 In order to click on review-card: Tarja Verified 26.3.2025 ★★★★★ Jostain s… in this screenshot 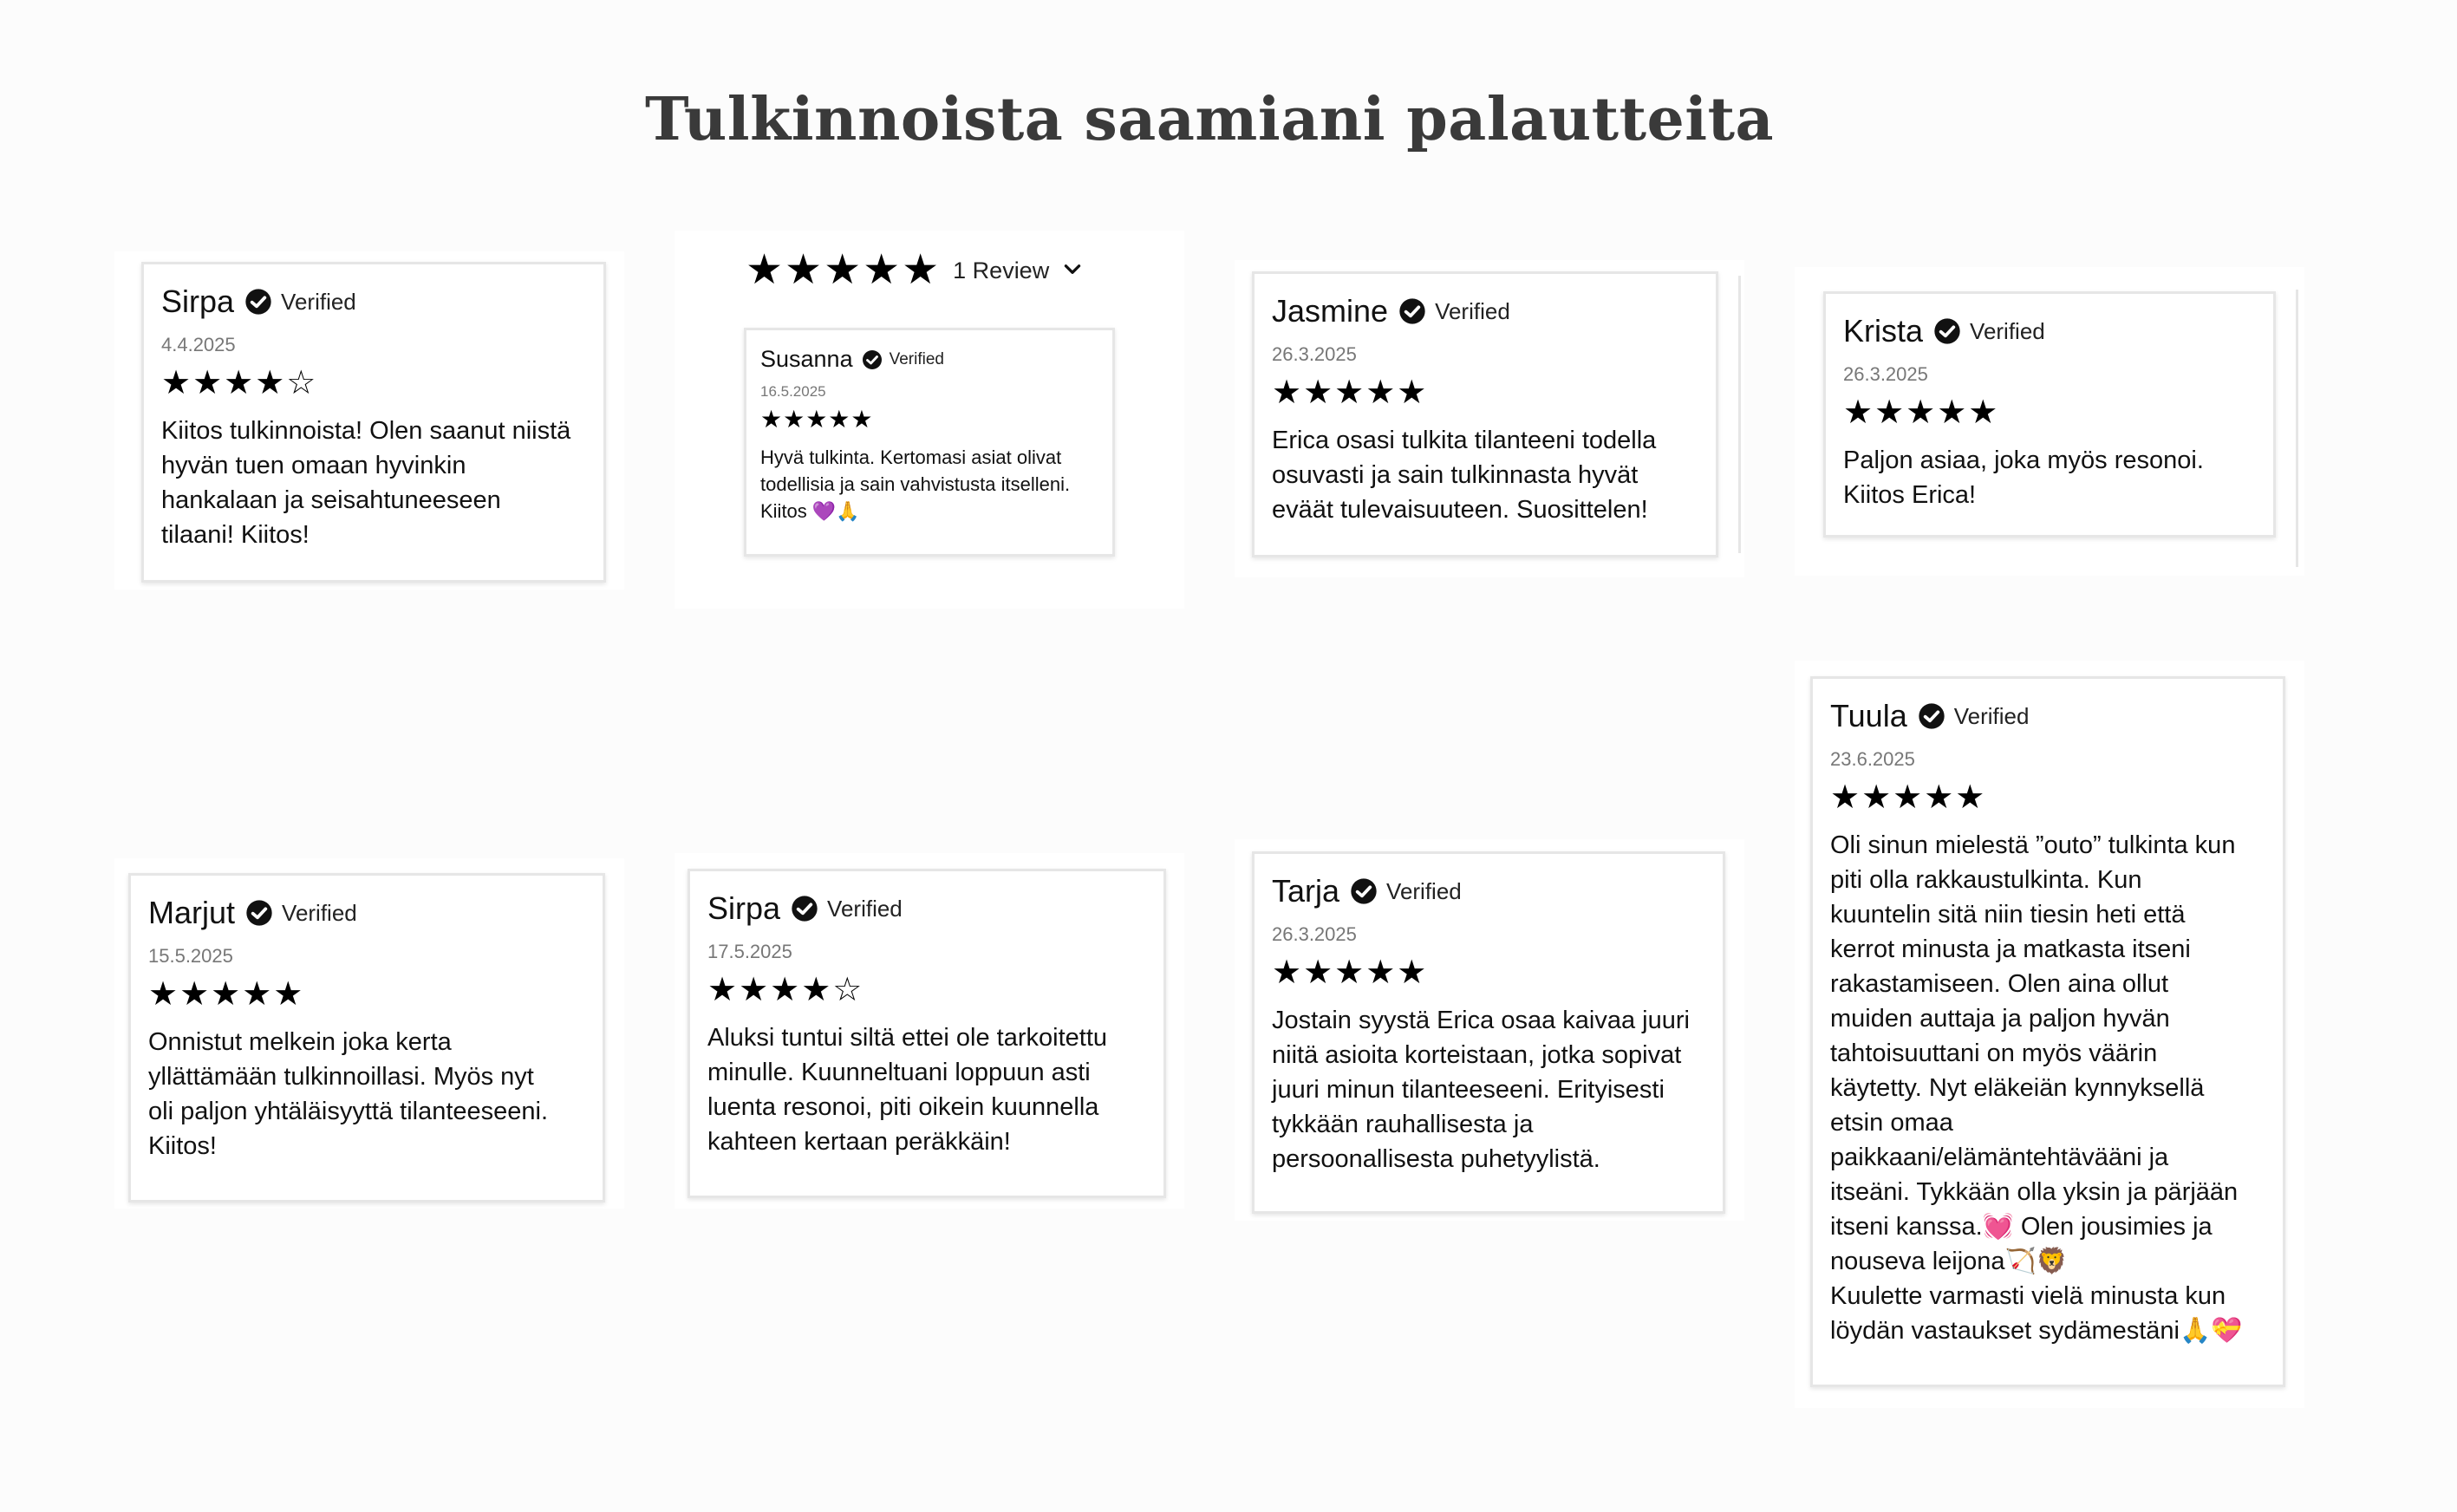, I will do `click(1489, 1032)`.